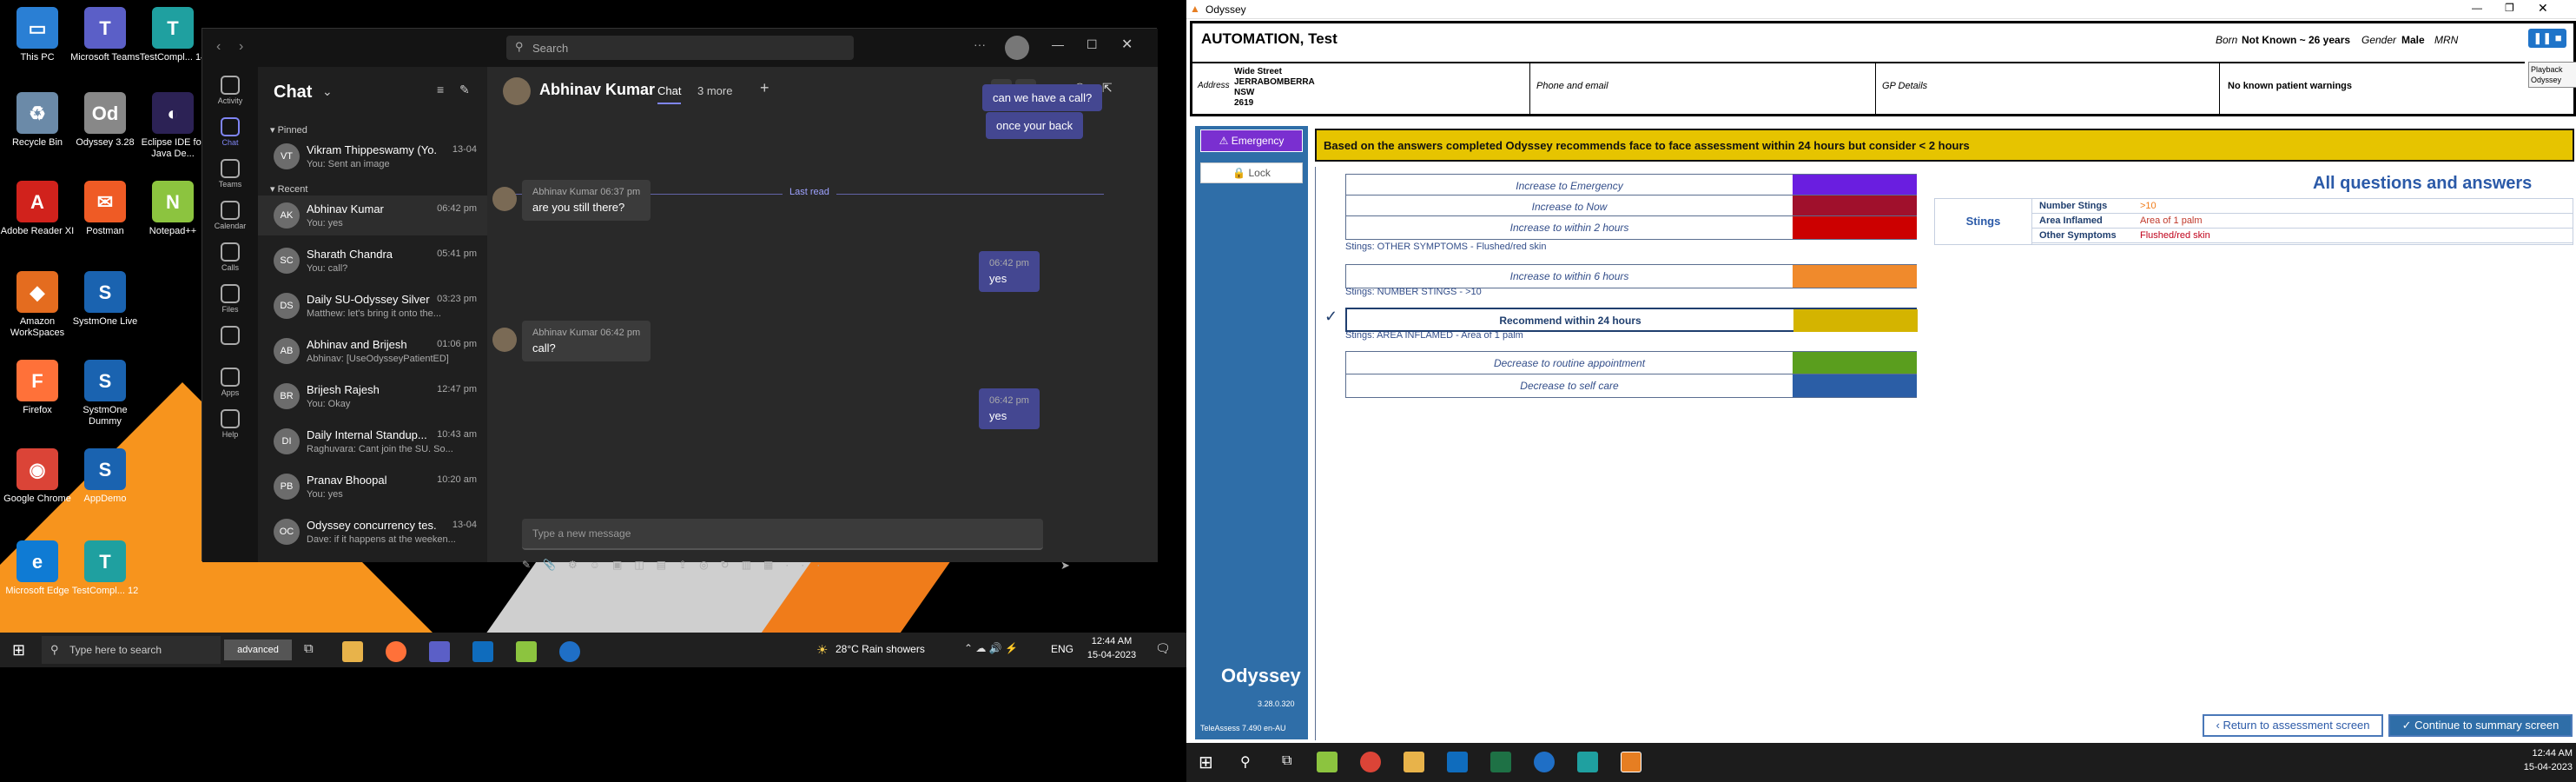 This screenshot has width=2576, height=782. I want to click on urgency-level: Decrease to routine appointment, so click(1631, 363).